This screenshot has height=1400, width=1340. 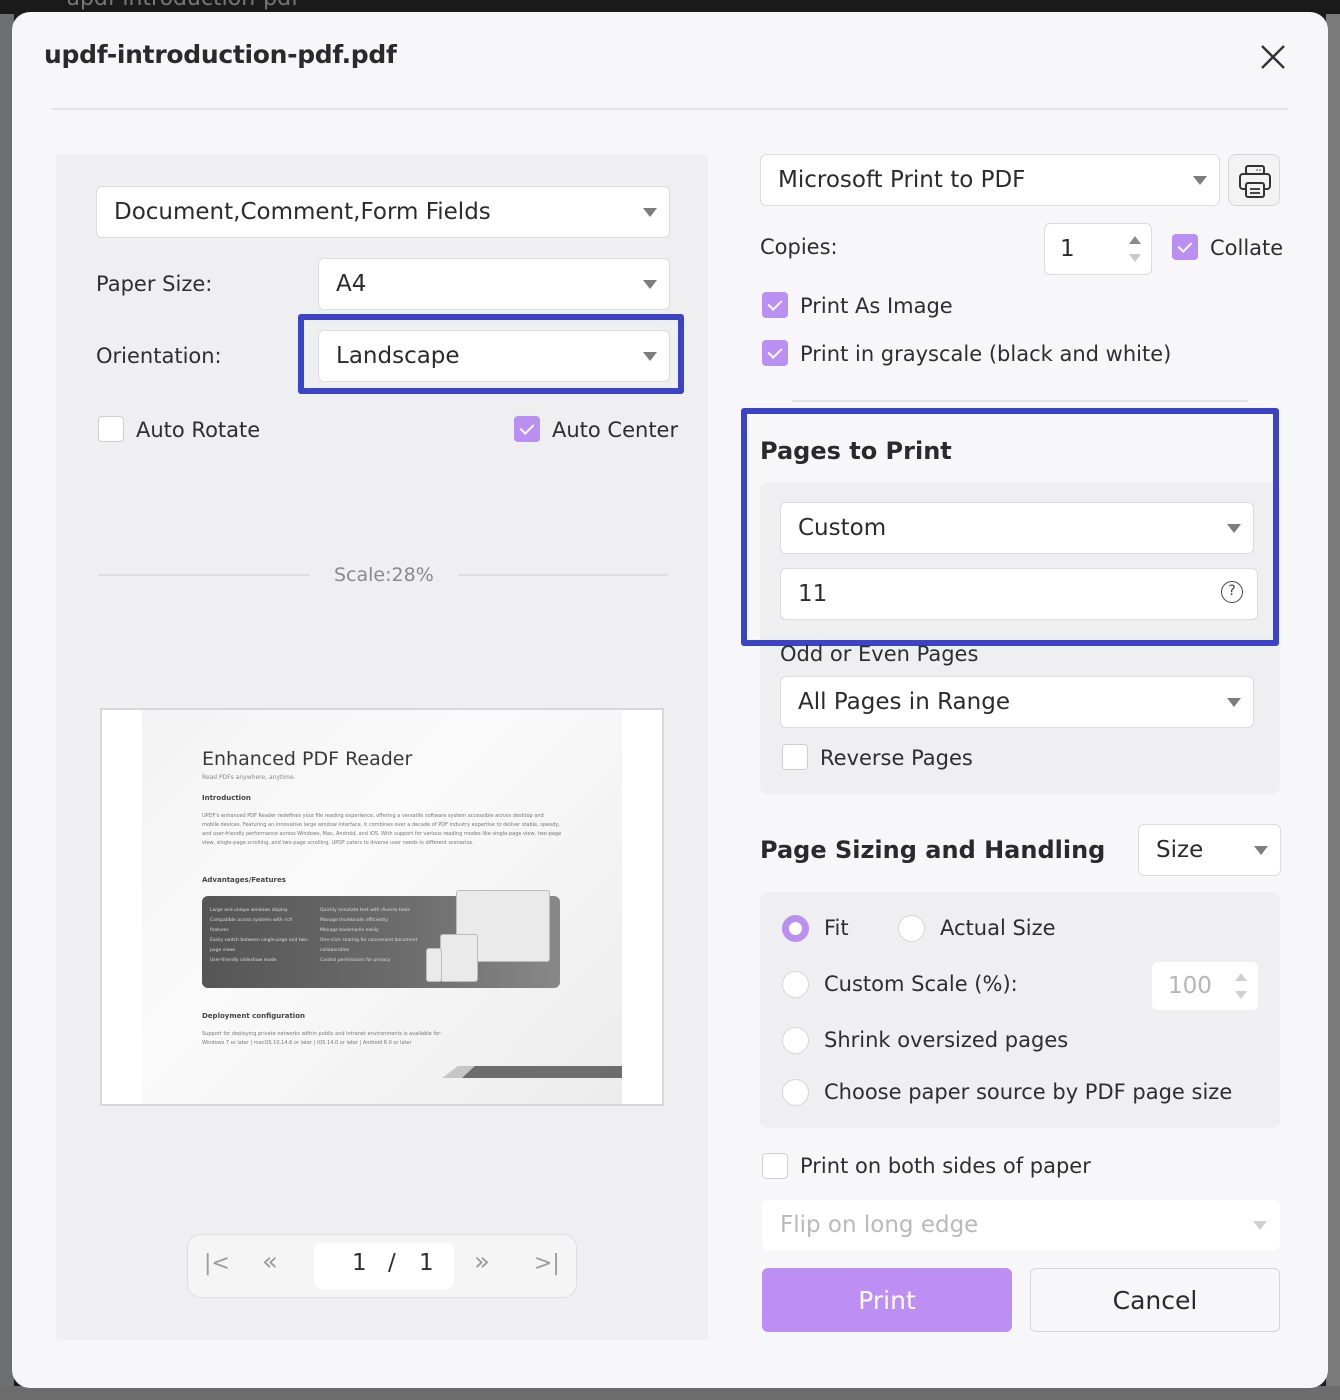 I want to click on printer-properties-button, so click(x=1254, y=180).